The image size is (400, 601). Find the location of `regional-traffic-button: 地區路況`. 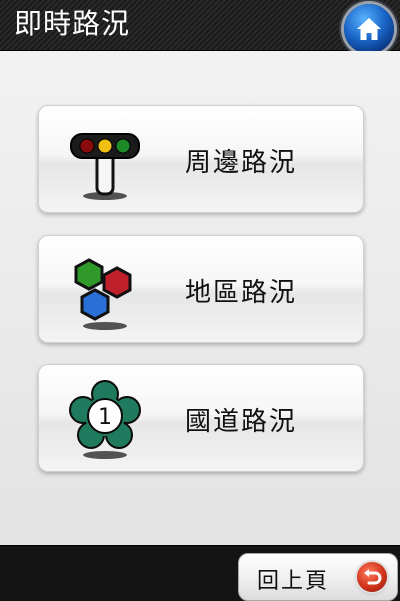

regional-traffic-button: 地區路況 is located at coordinates (201, 289).